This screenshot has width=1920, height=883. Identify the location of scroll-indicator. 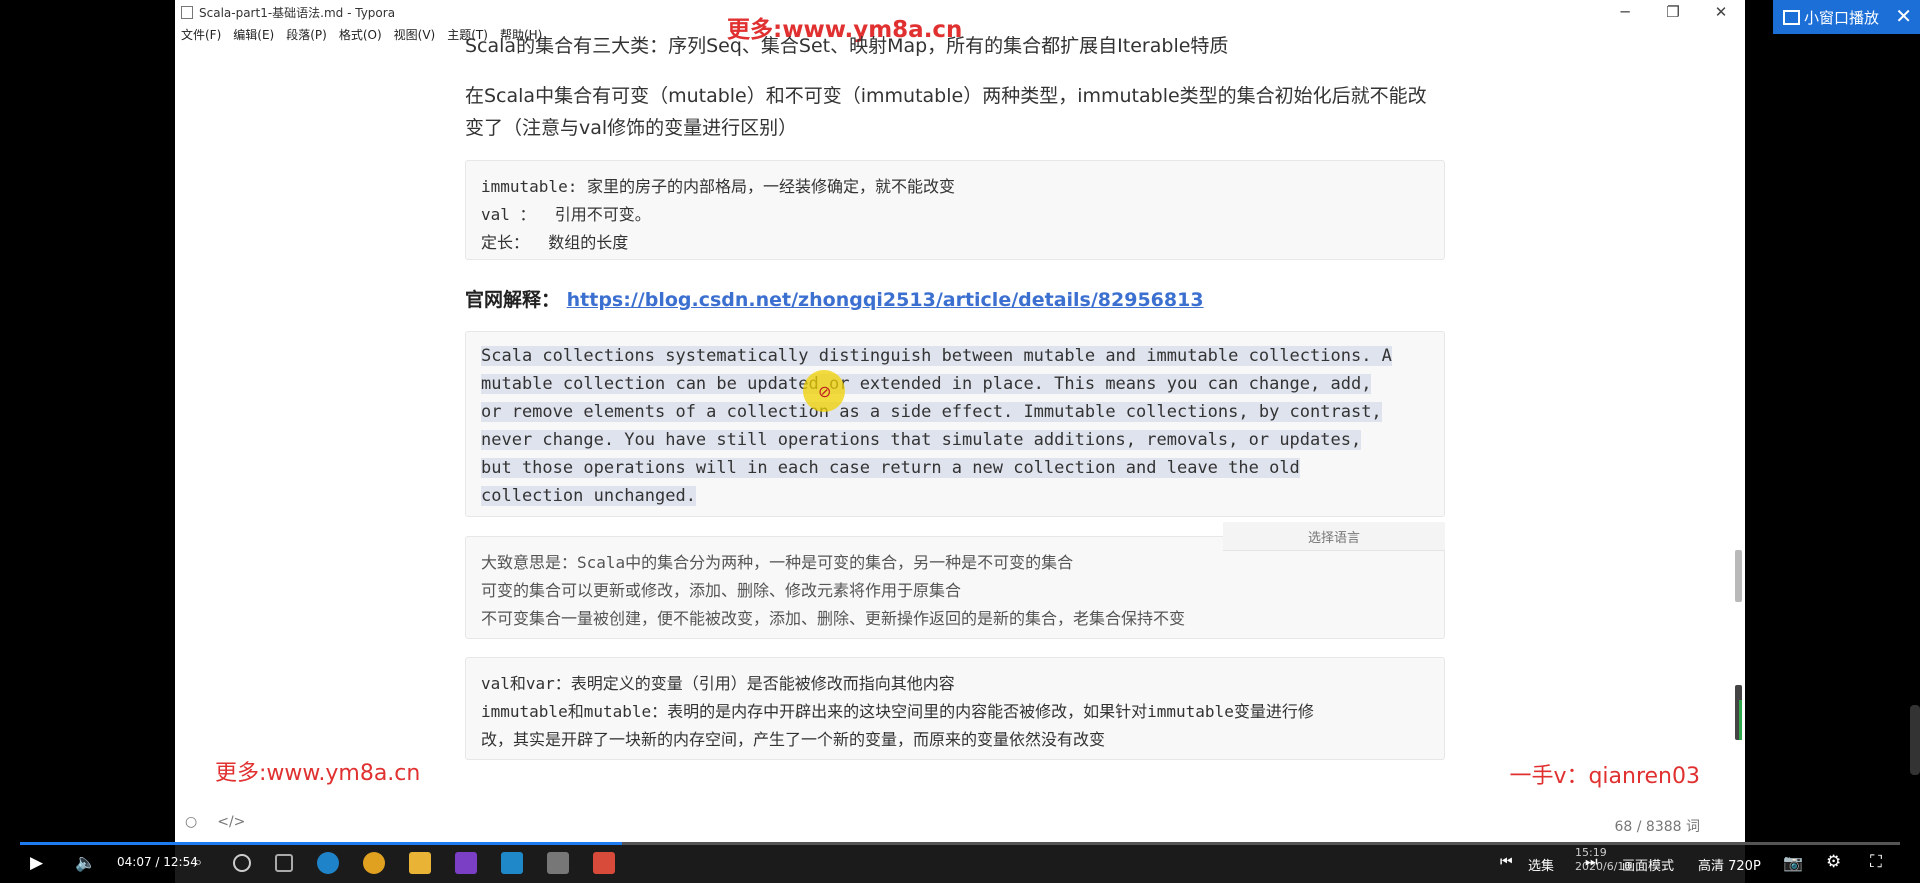
(1740, 720).